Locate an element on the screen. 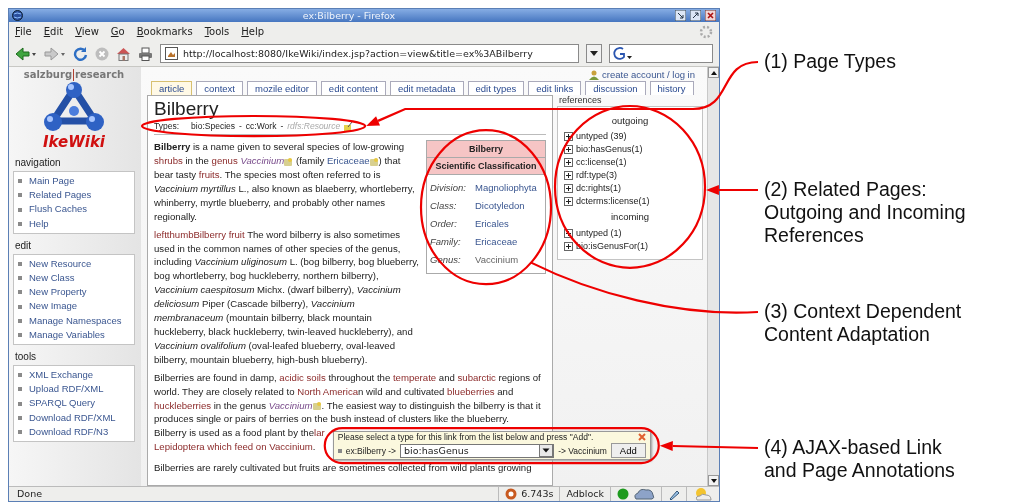 This screenshot has width=1025, height=502. type-link: cc:Work is located at coordinates (261, 126).